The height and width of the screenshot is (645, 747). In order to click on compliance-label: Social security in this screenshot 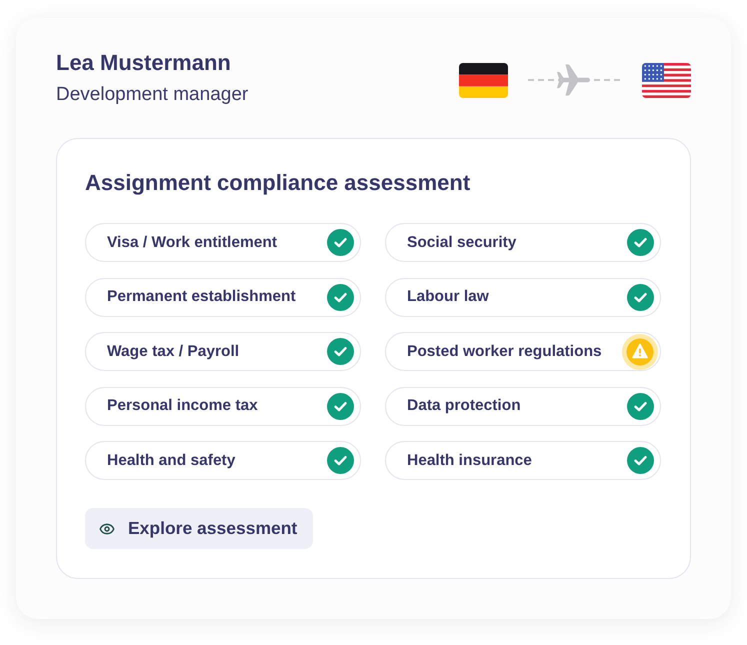, I will do `click(461, 243)`.